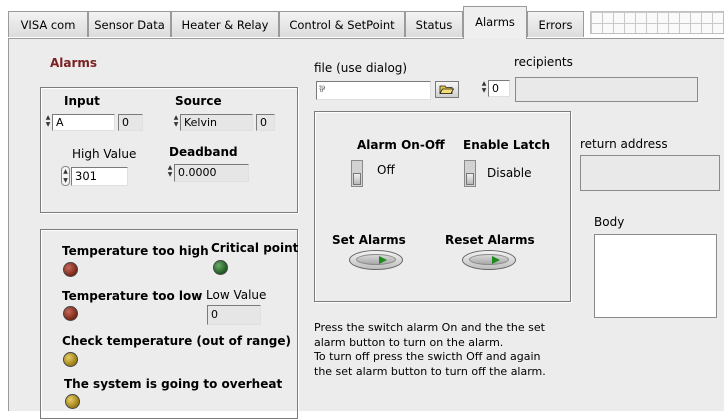 The height and width of the screenshot is (419, 724). I want to click on body-field, so click(655, 276).